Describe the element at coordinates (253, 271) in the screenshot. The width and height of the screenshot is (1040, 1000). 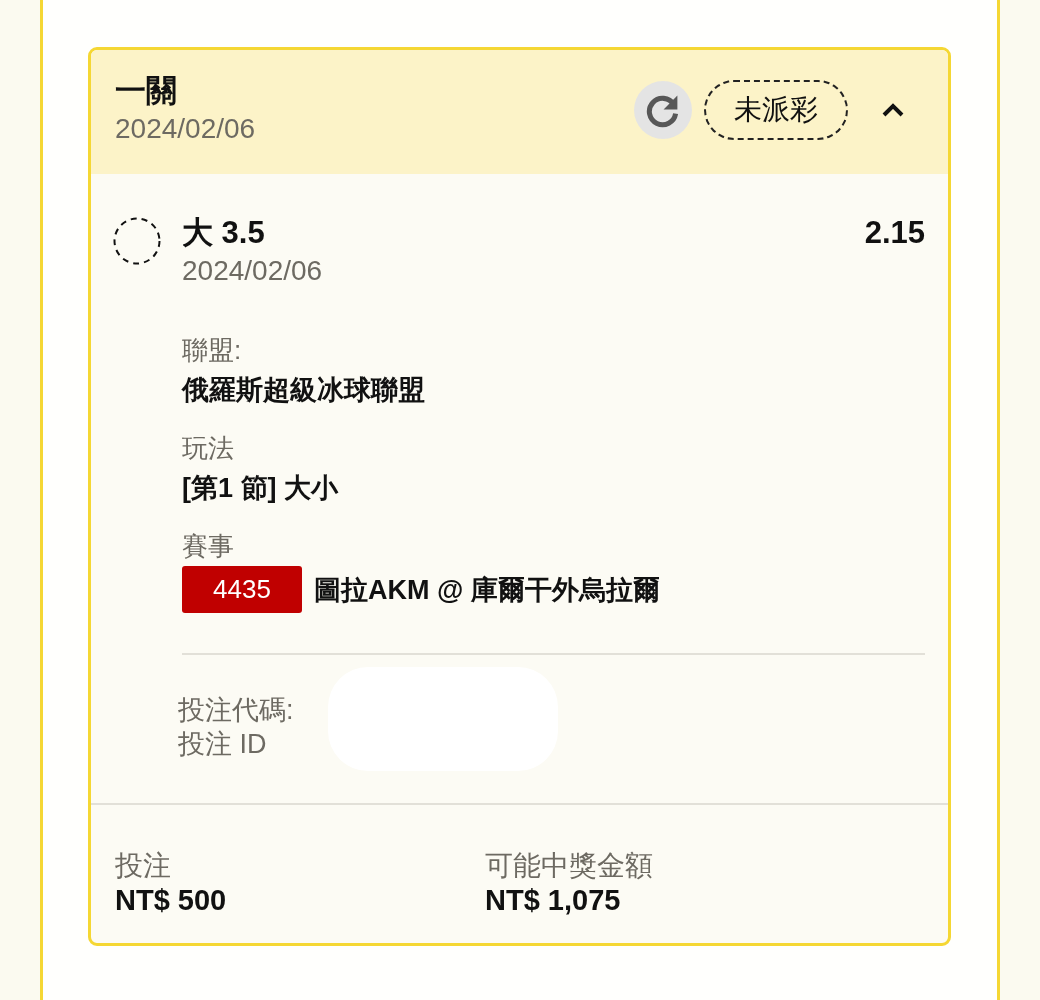
I see `match-date: 2024/02/06` at that location.